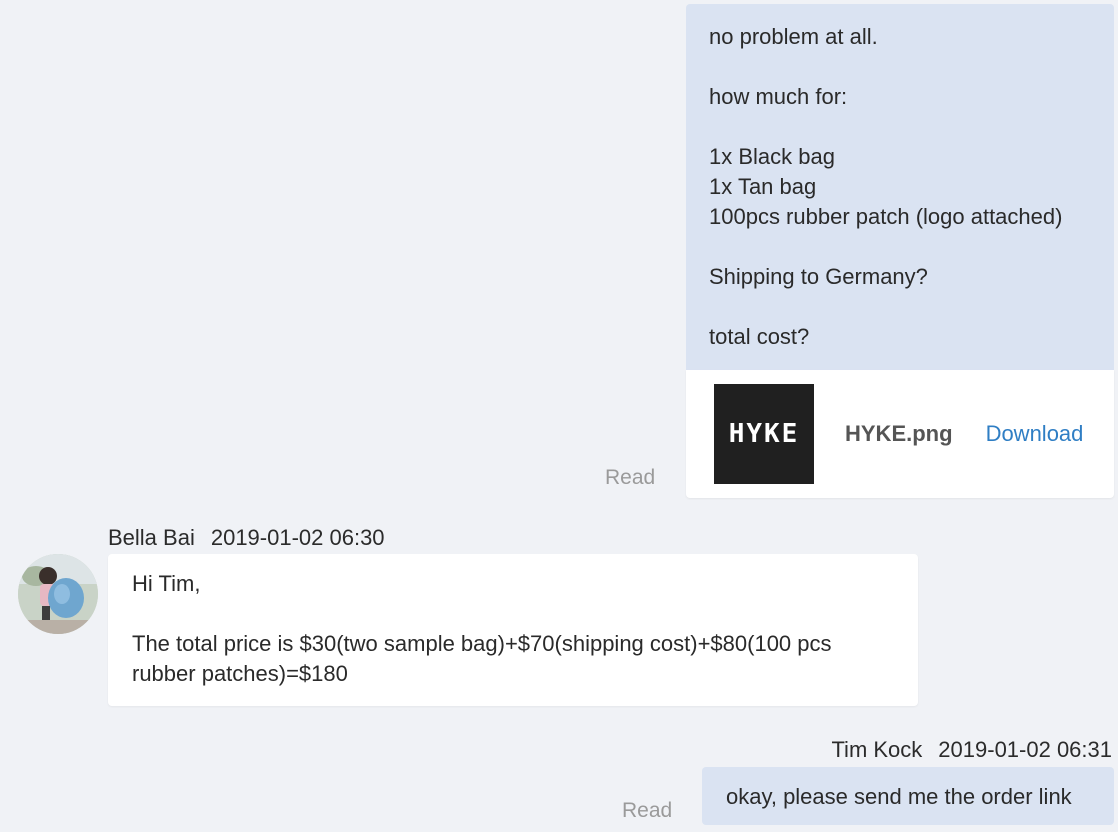 This screenshot has width=1118, height=832. What do you see at coordinates (877, 749) in the screenshot?
I see `sender-name: Tim Kock` at bounding box center [877, 749].